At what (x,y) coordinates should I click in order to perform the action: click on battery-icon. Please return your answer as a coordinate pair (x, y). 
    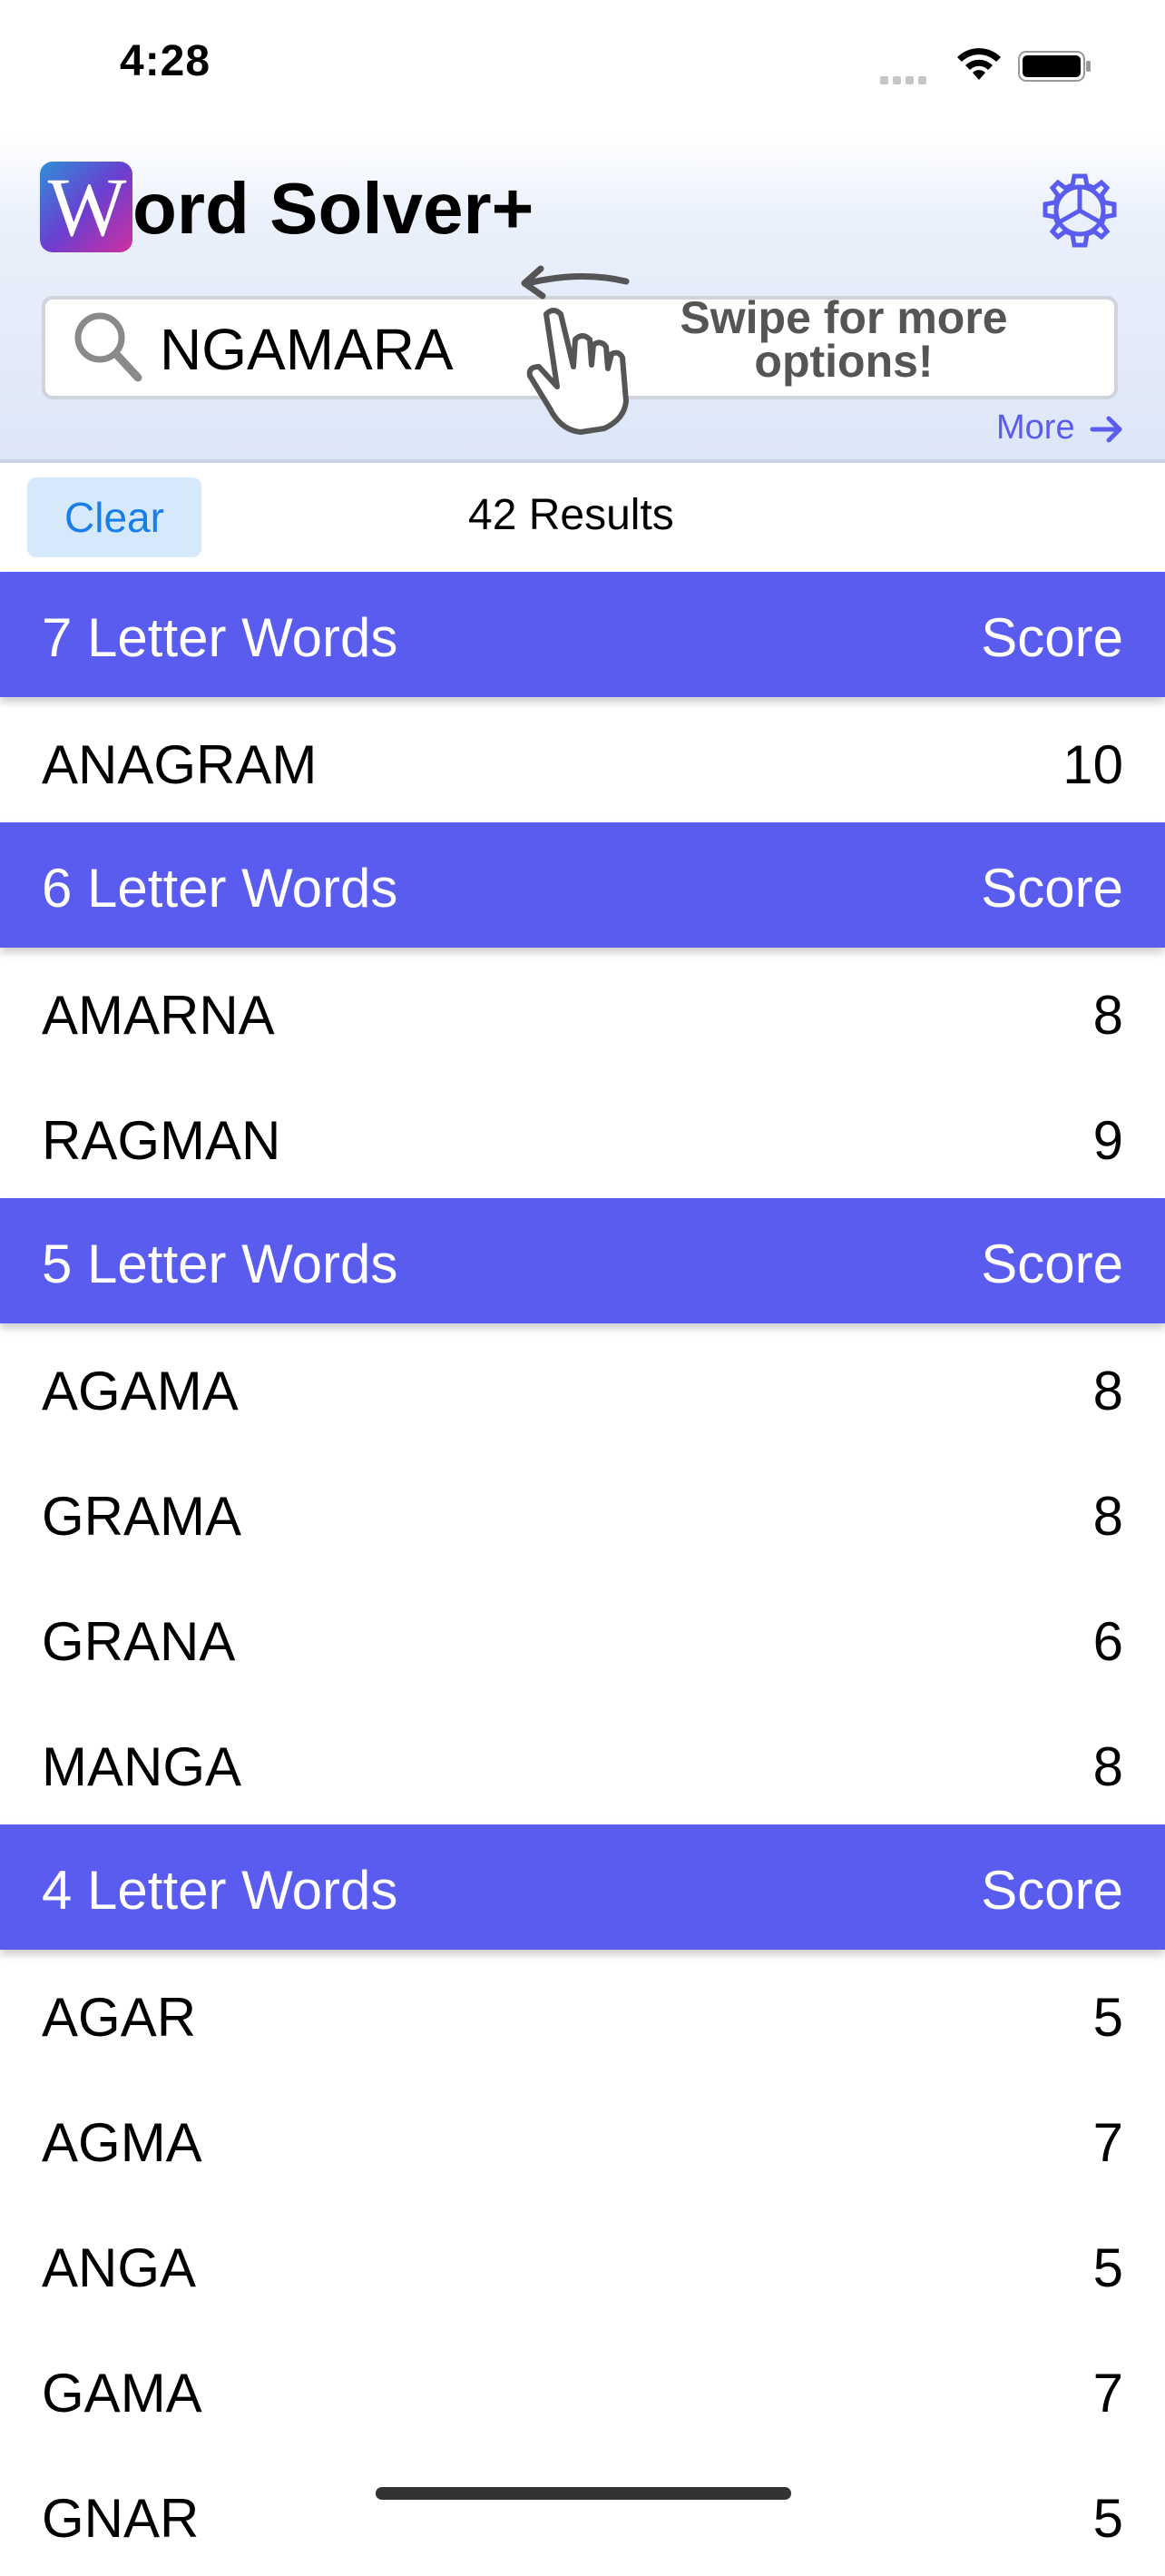
    Looking at the image, I should click on (1054, 66).